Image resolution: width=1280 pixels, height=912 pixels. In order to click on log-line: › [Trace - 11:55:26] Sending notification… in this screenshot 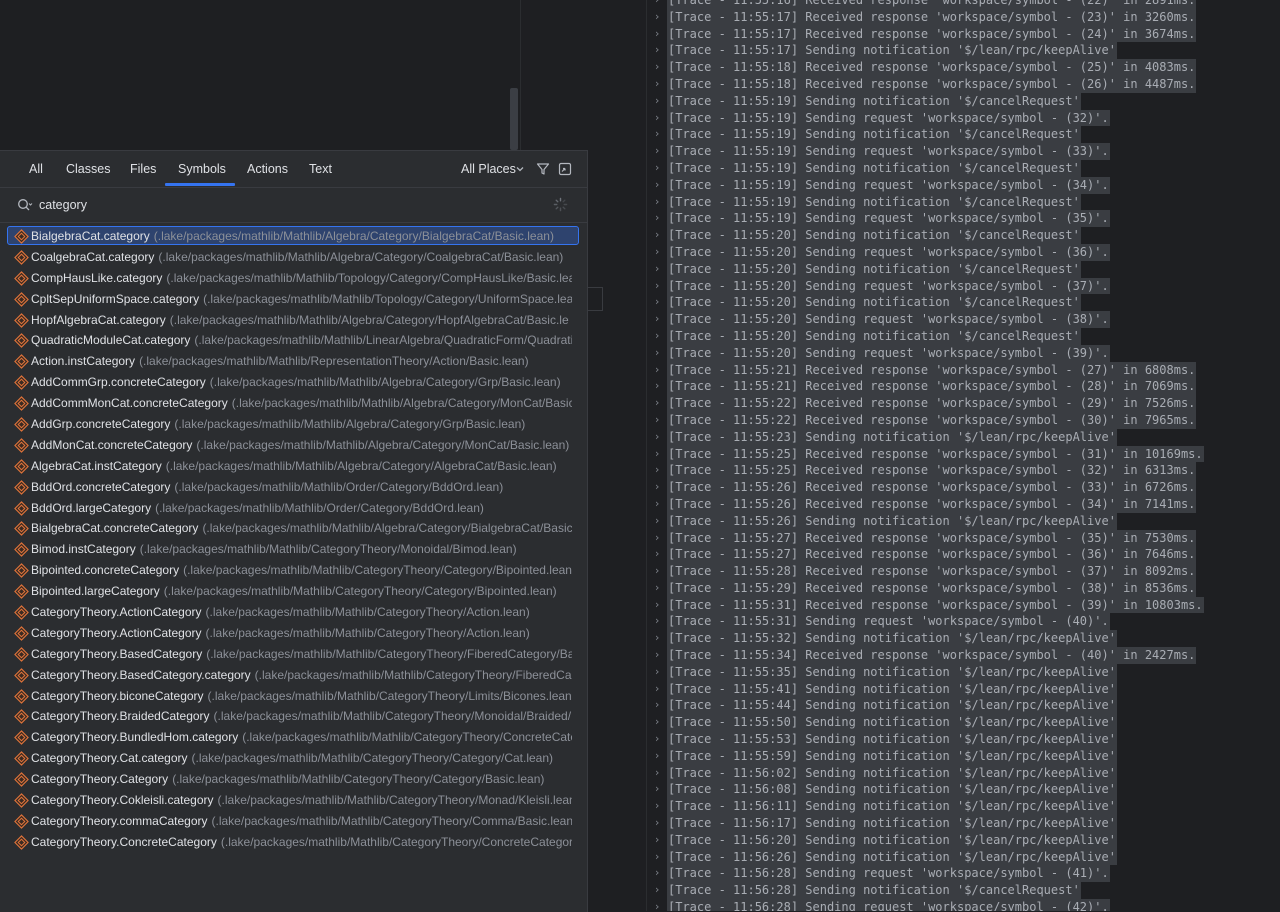, I will do `click(925, 521)`.